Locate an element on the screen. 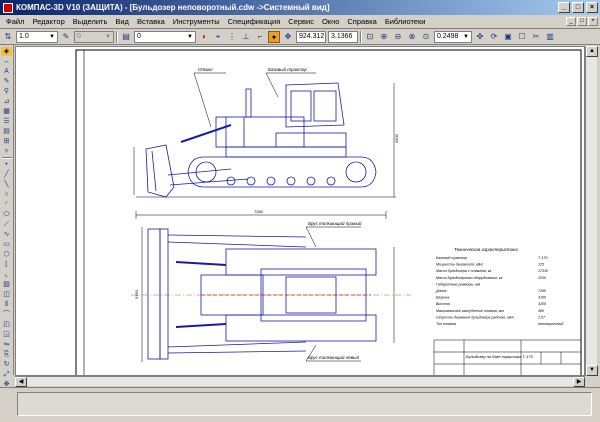 The image size is (600, 422). polyline-icon: ⟋ is located at coordinates (6, 224).